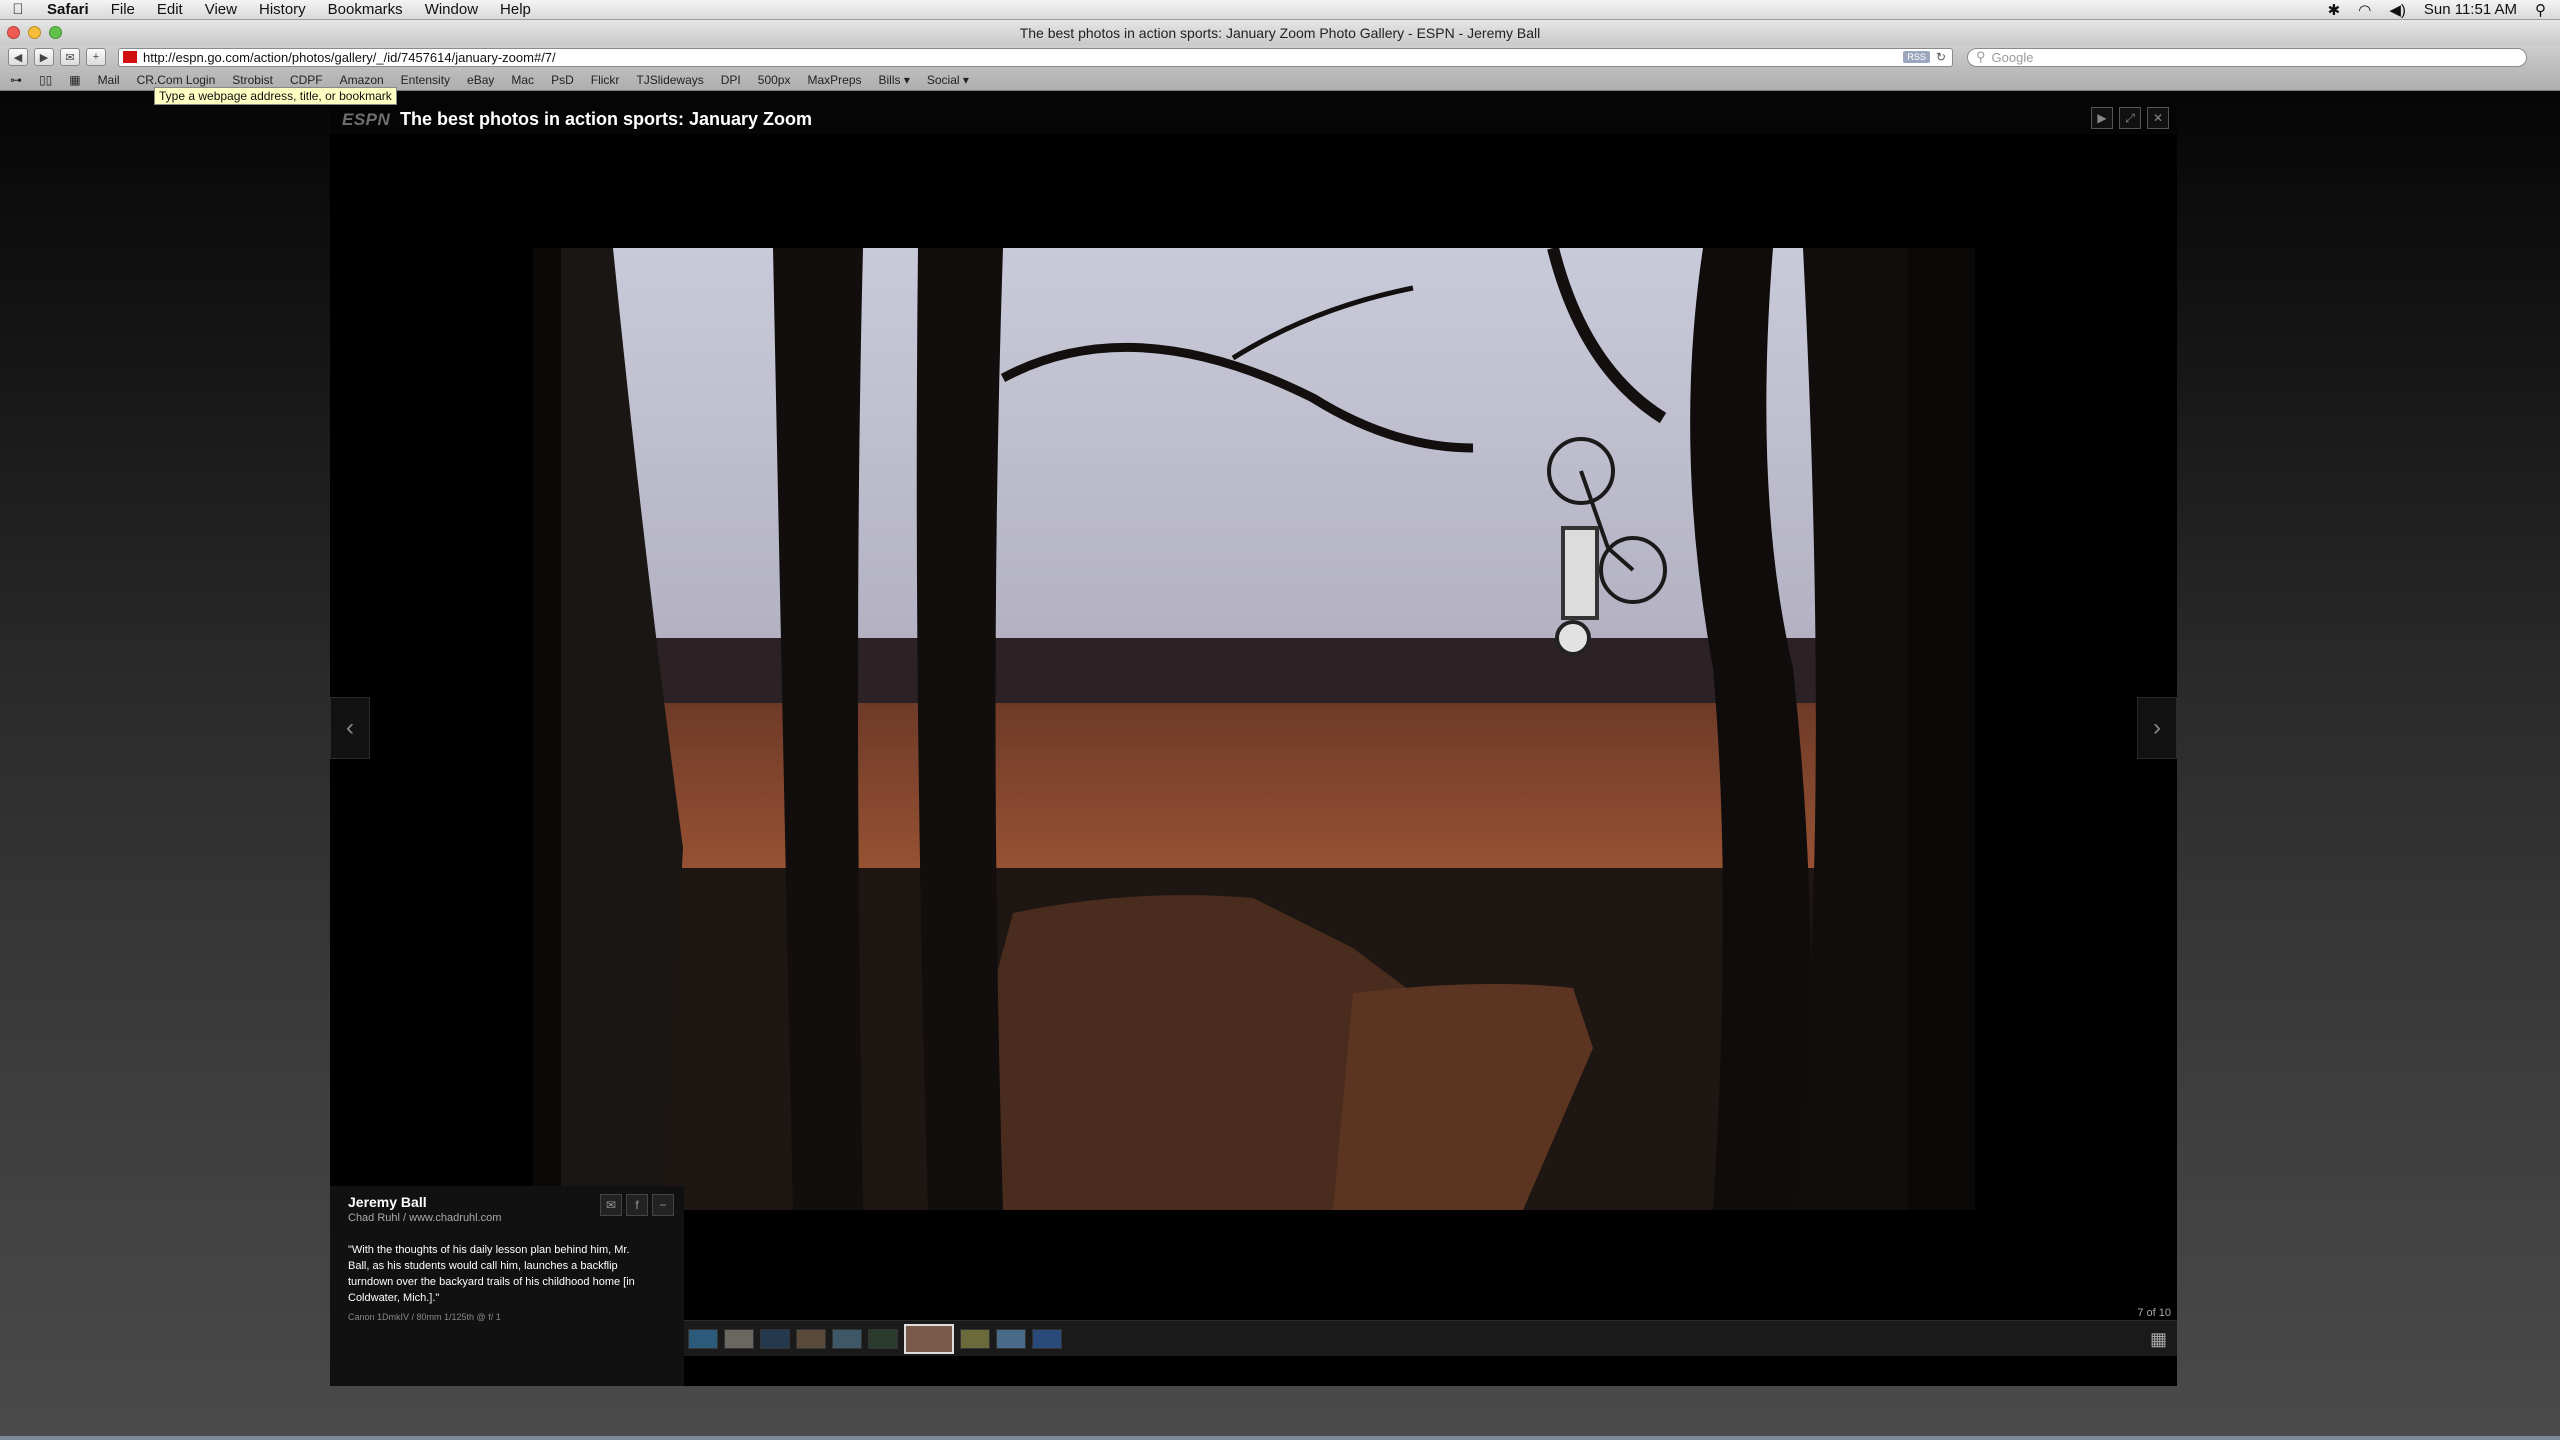 Image resolution: width=2560 pixels, height=1440 pixels. I want to click on bookmark-item: Entensity, so click(425, 80).